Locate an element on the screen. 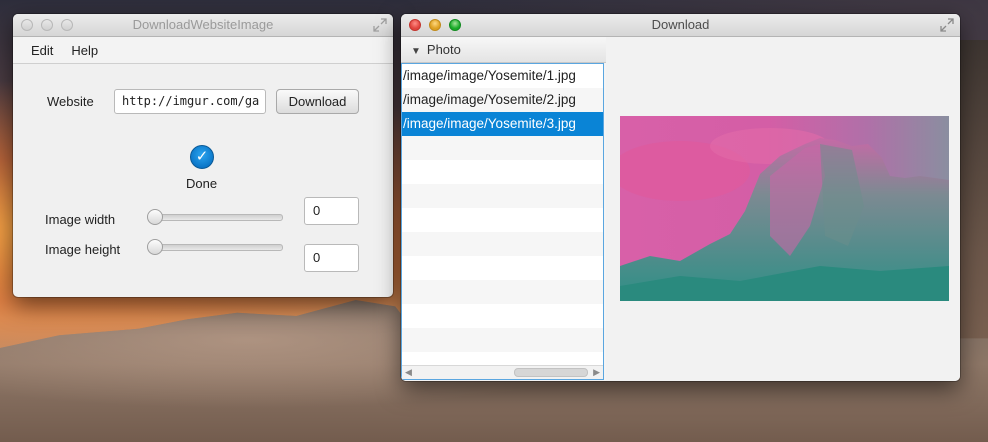 The width and height of the screenshot is (988, 442). window-title: Download is located at coordinates (680, 24).